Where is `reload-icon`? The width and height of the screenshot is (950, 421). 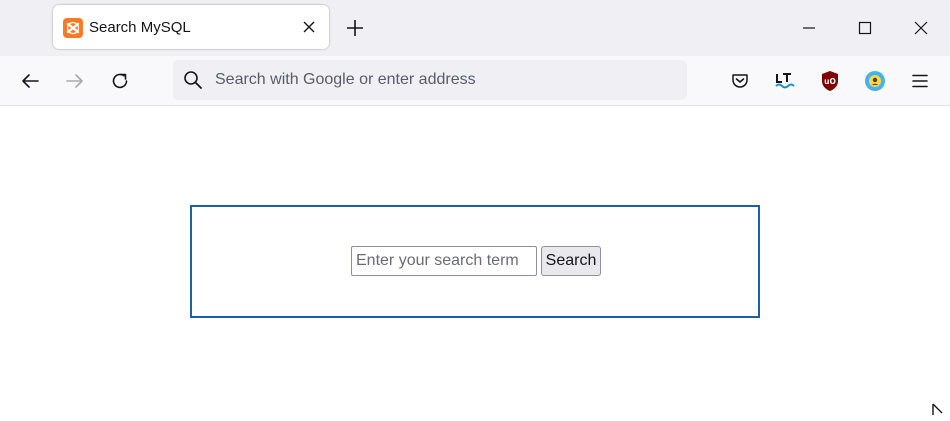 reload-icon is located at coordinates (120, 81).